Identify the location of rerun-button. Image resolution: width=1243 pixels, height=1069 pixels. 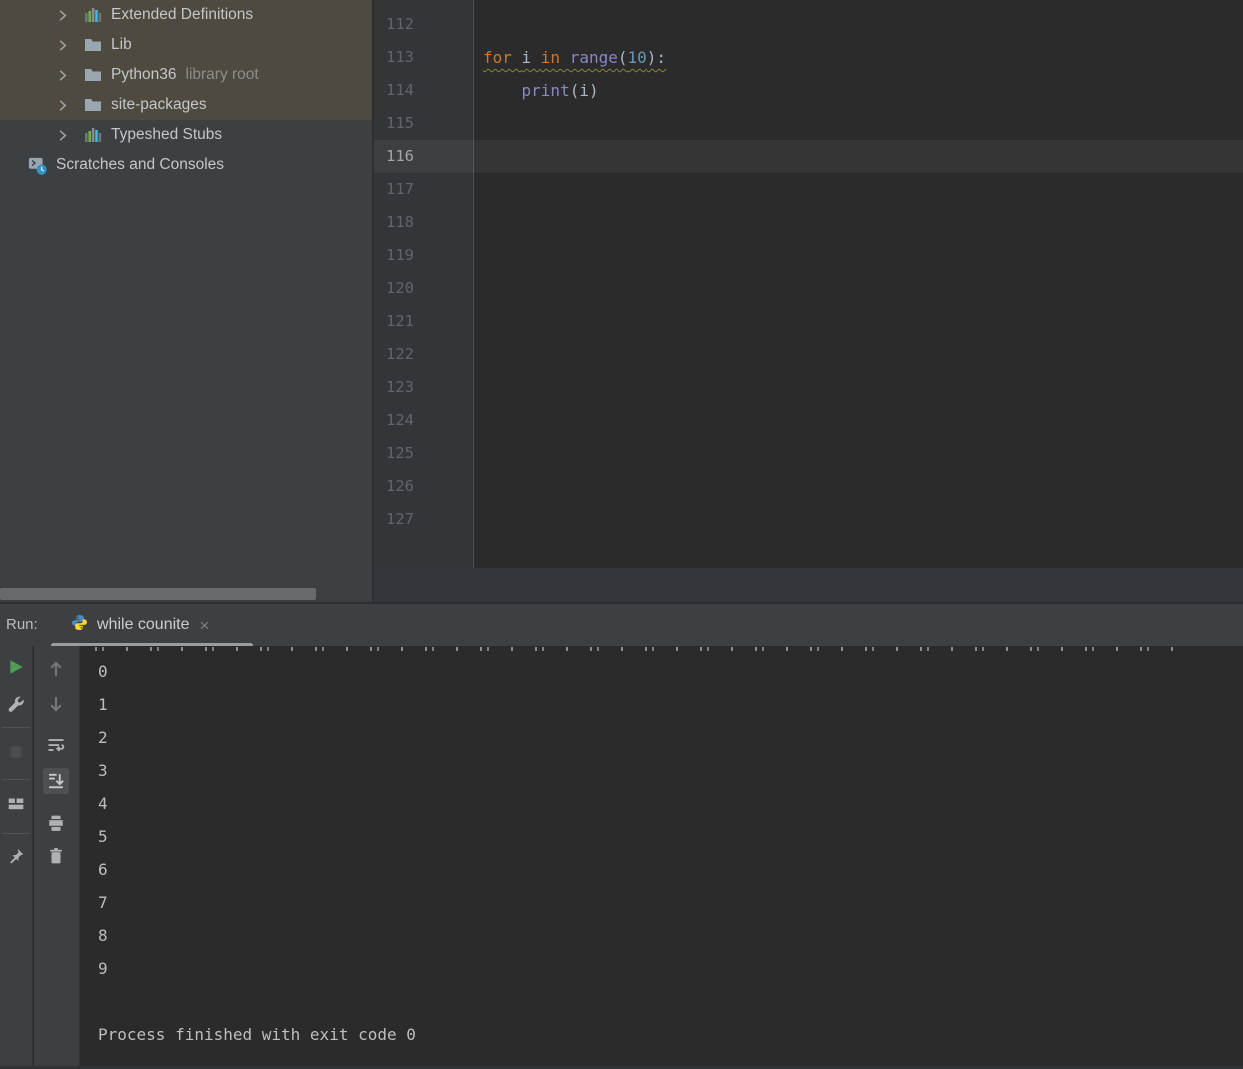
(16, 667).